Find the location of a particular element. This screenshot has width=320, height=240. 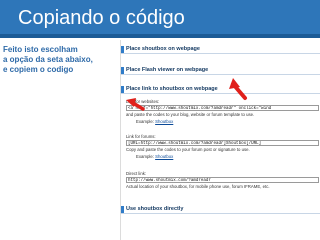

caption-line: Feito isto escolham is located at coordinates (40, 49).